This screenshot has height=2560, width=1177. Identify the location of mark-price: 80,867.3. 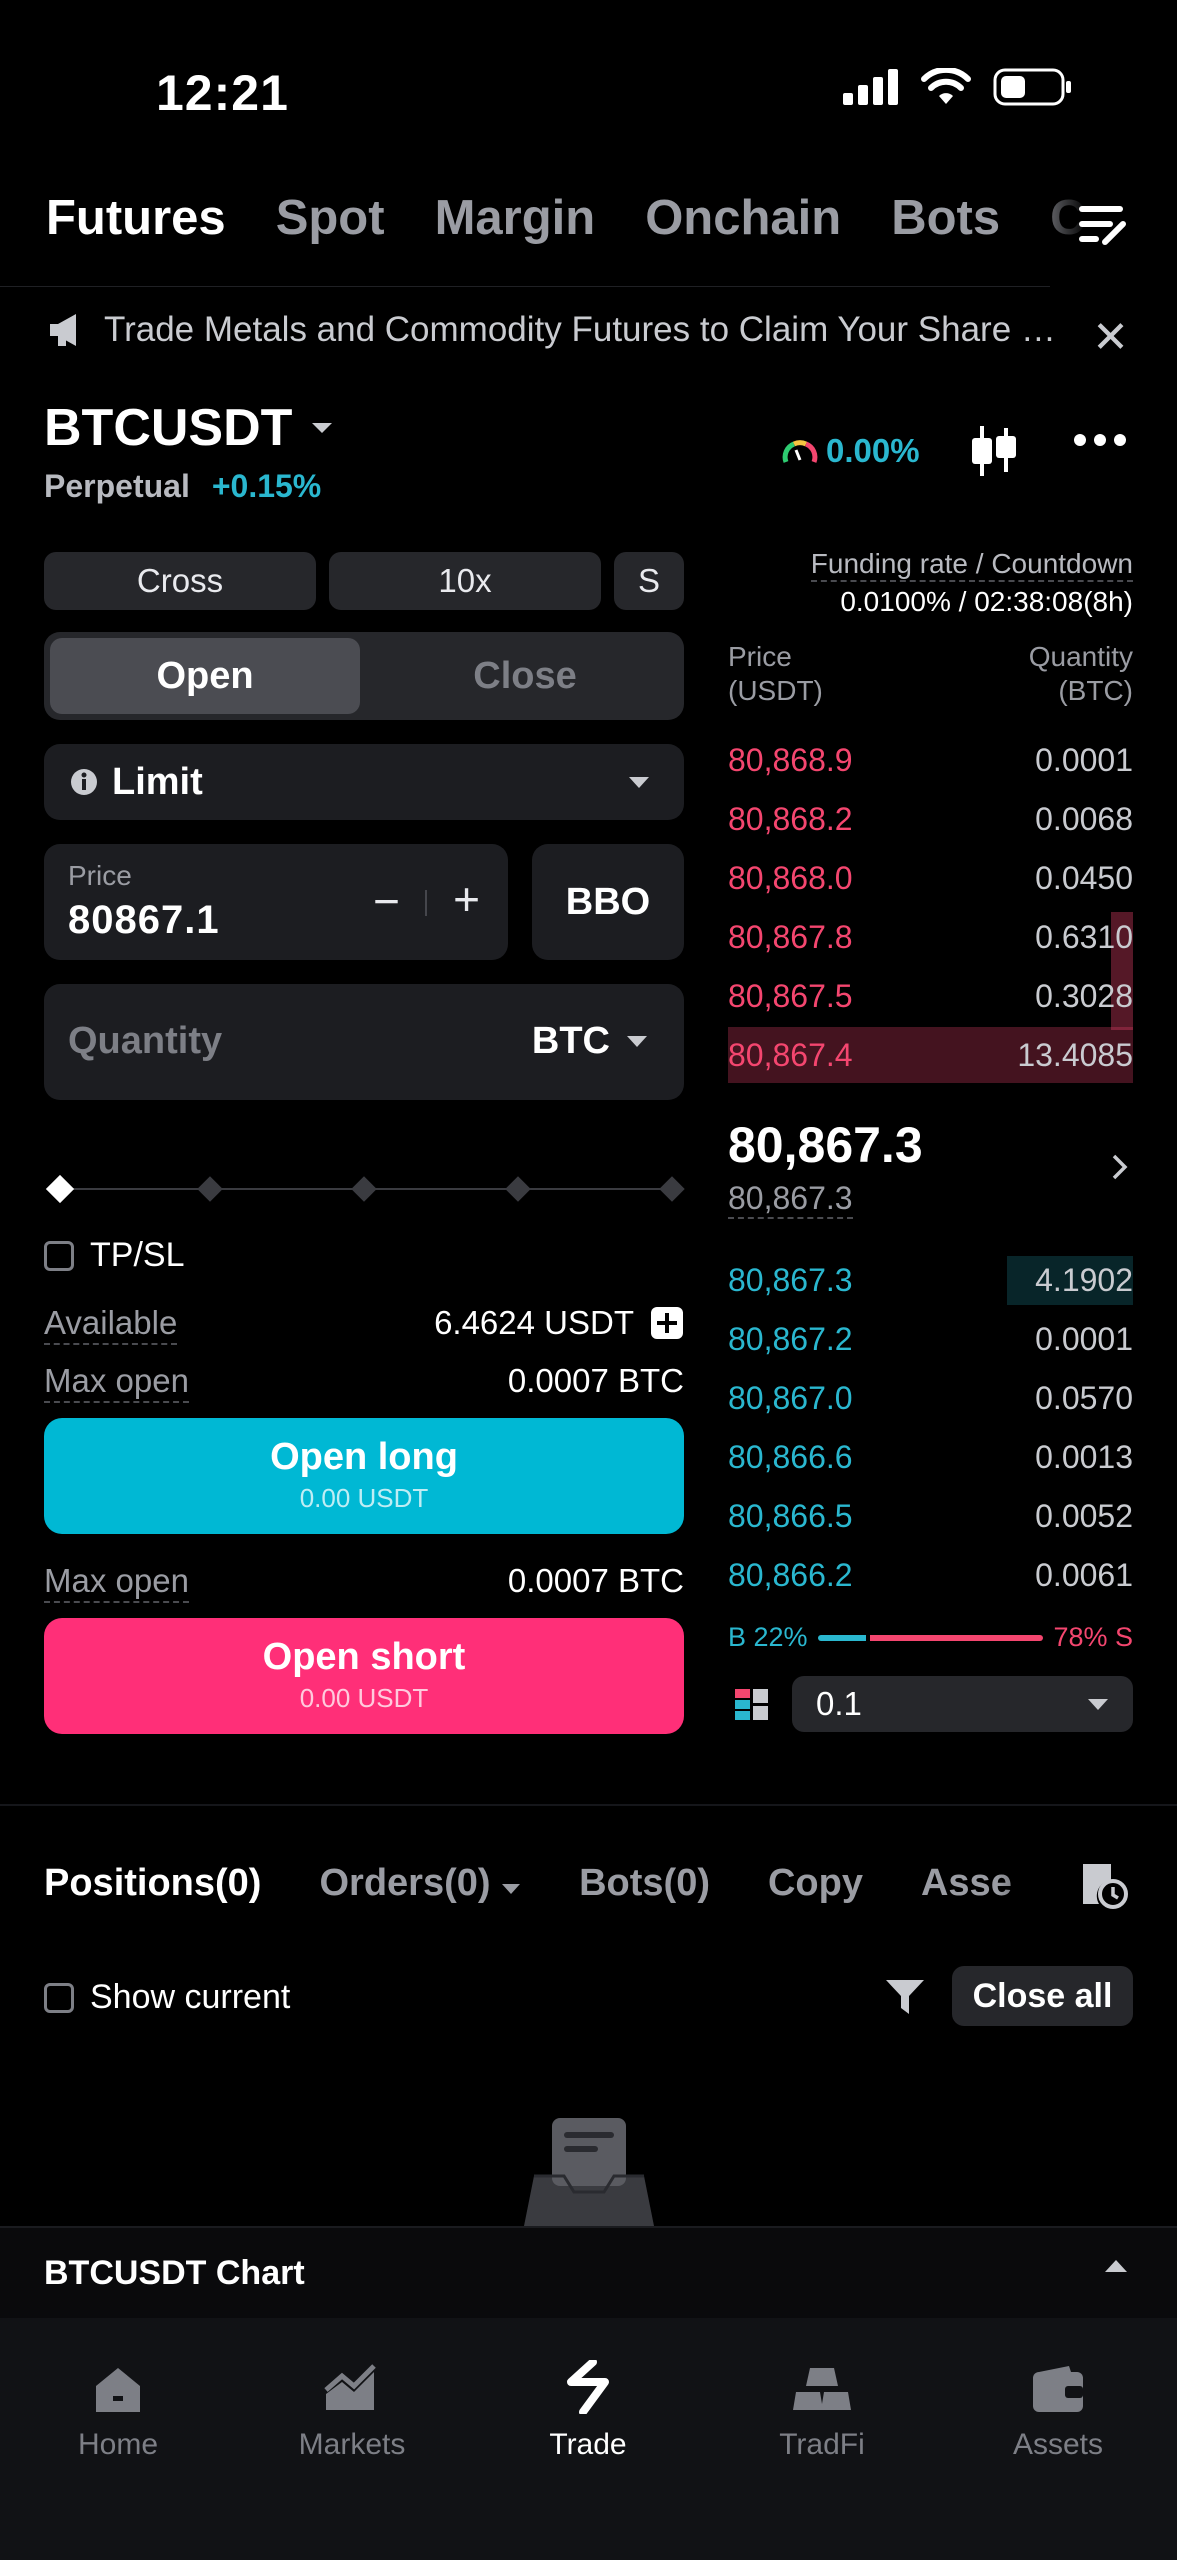
(790, 1199).